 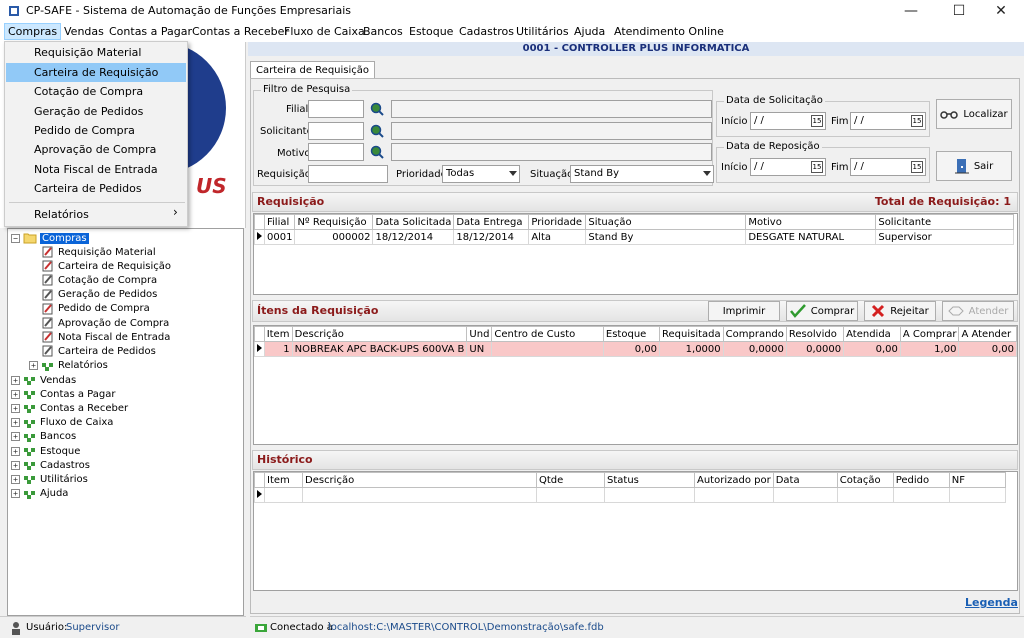 I want to click on tab-carteira-de-requisicao: Carteira de Requisição, so click(x=313, y=70).